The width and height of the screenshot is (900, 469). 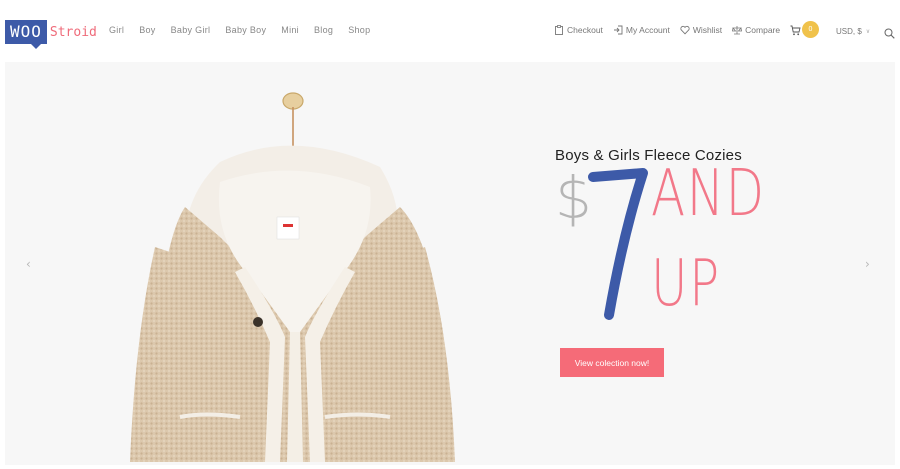 I want to click on compare-icon, so click(x=737, y=30).